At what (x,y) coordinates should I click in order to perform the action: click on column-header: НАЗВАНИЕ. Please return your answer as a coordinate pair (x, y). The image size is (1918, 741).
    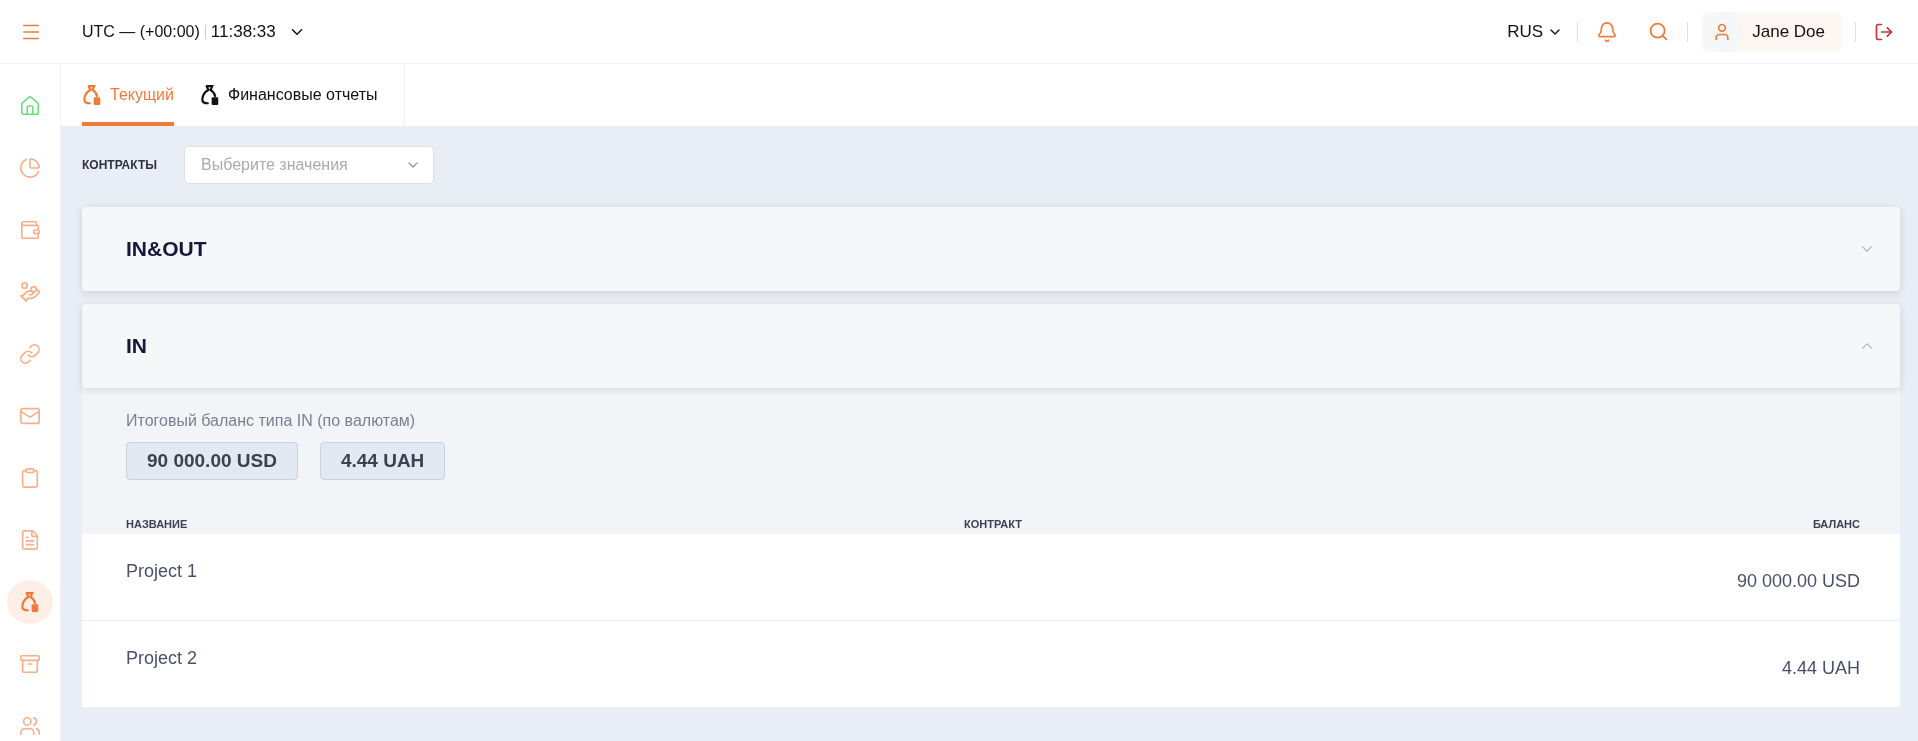
    Looking at the image, I should click on (157, 524).